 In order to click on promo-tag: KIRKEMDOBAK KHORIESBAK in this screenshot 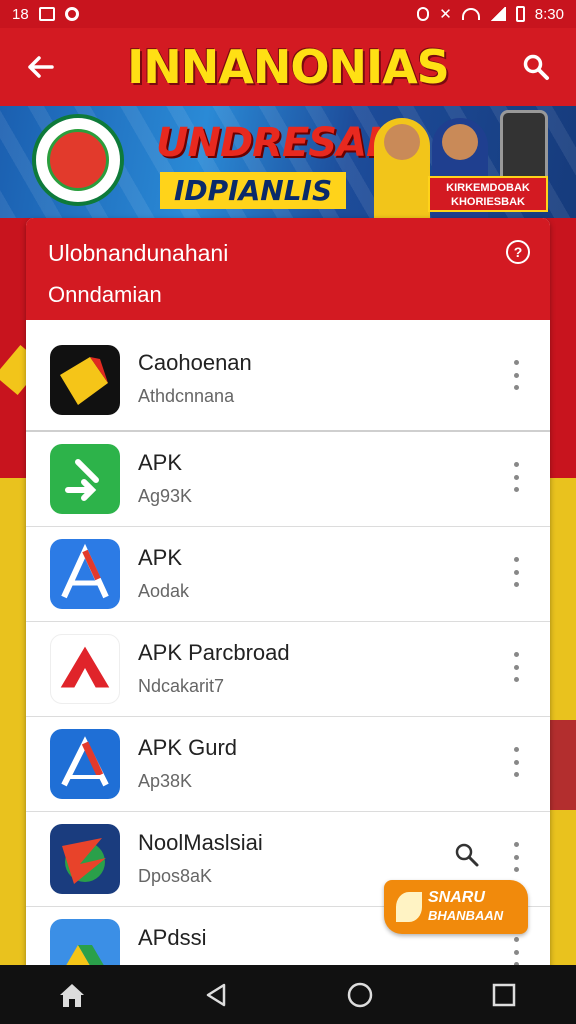, I will do `click(488, 194)`.